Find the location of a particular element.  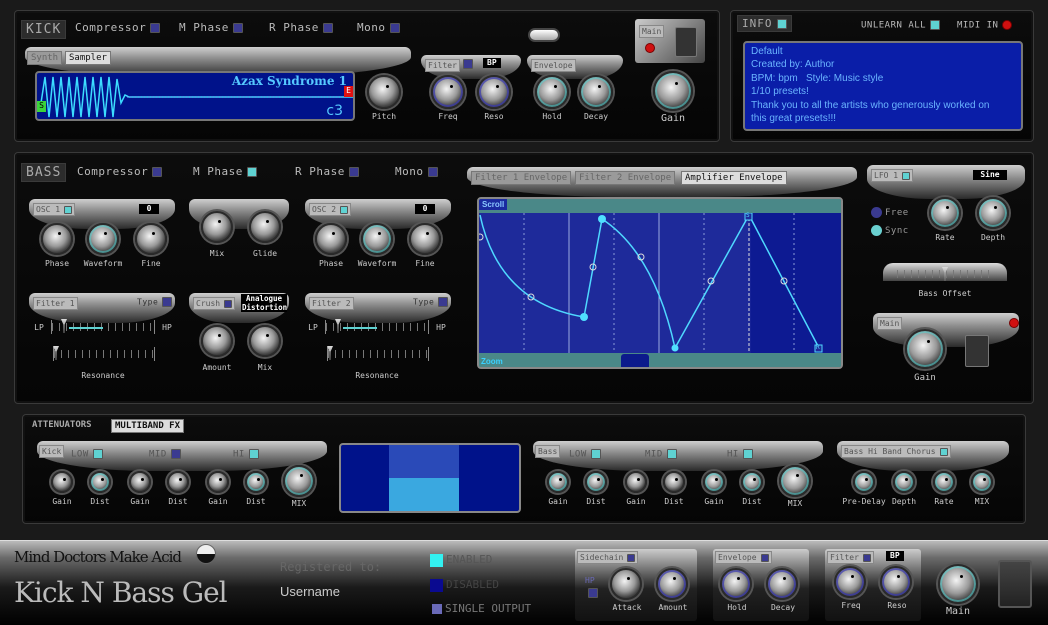

kick-hi-dist-knob is located at coordinates (256, 482).